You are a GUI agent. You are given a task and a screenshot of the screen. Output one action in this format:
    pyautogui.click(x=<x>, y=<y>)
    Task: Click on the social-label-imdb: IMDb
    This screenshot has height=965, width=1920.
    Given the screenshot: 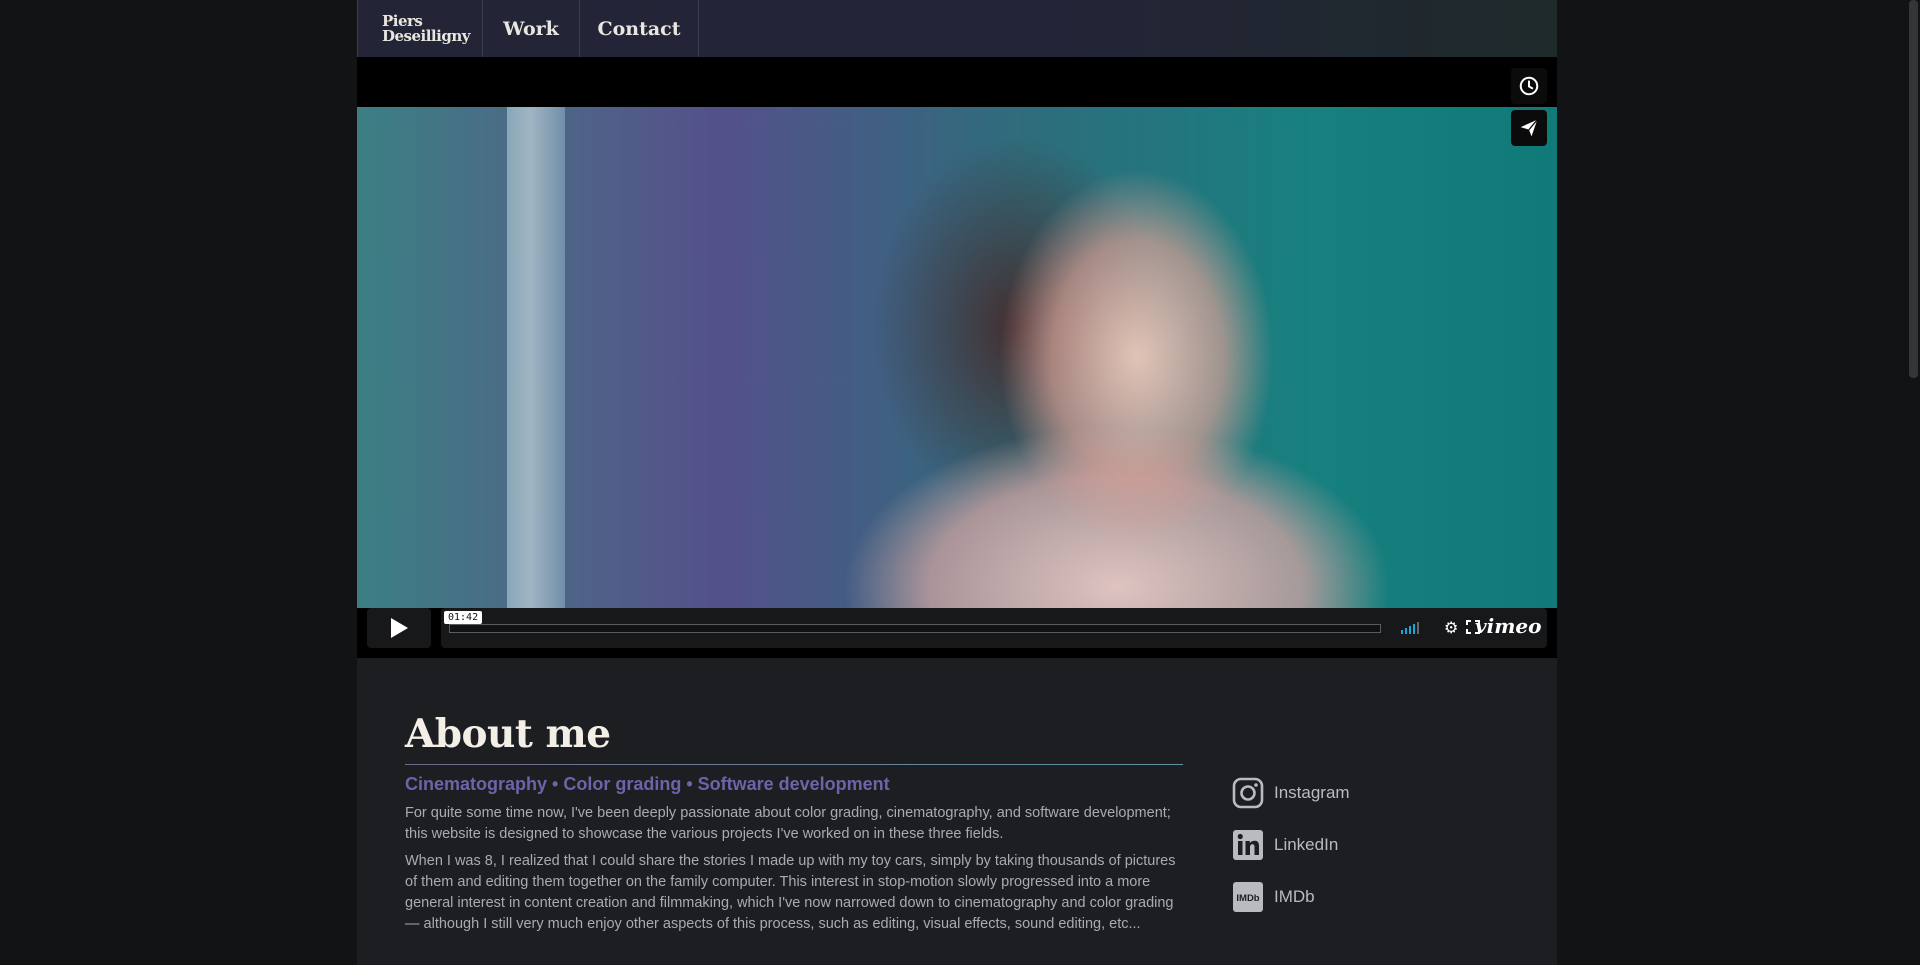 What is the action you would take?
    pyautogui.click(x=1294, y=896)
    